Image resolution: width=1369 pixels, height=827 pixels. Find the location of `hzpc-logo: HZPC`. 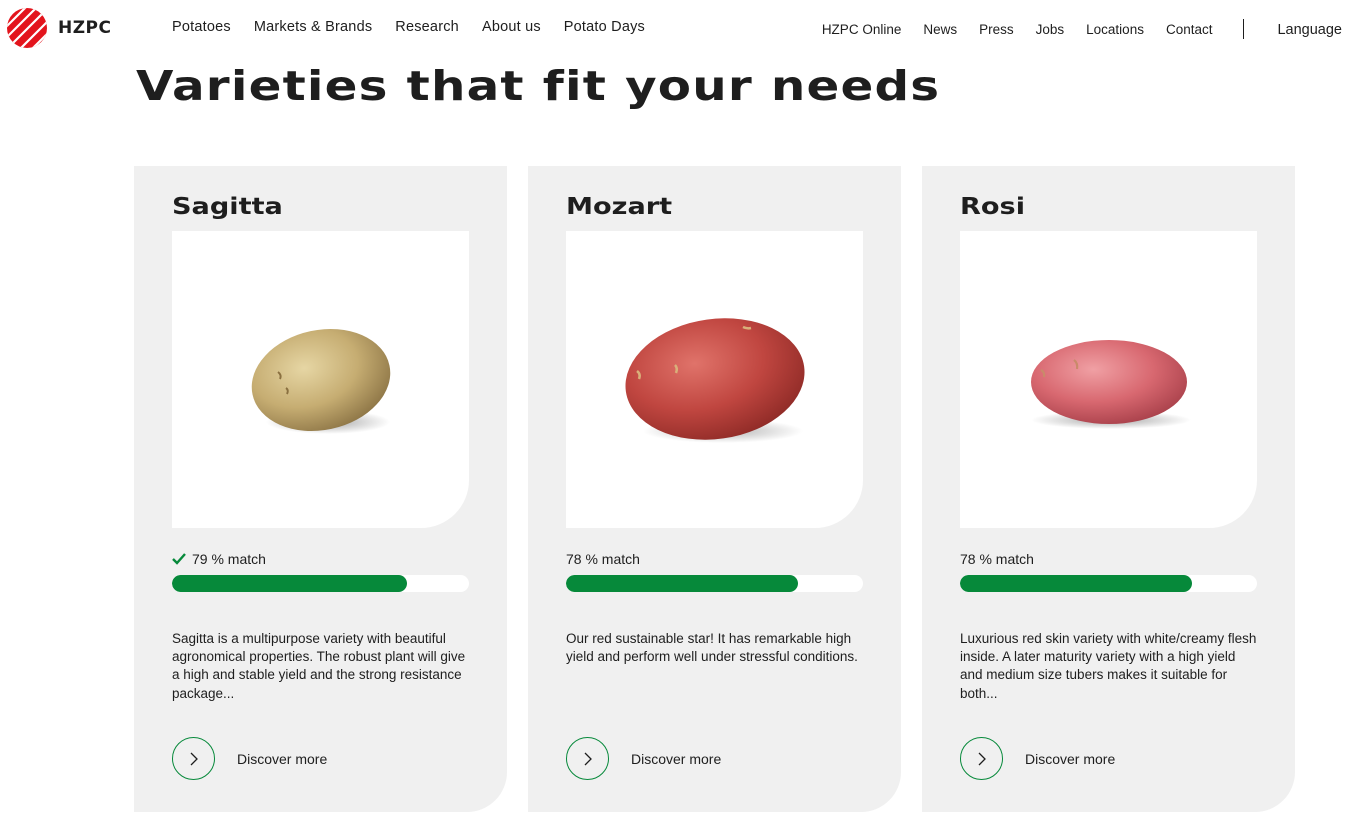

hzpc-logo: HZPC is located at coordinates (59, 28).